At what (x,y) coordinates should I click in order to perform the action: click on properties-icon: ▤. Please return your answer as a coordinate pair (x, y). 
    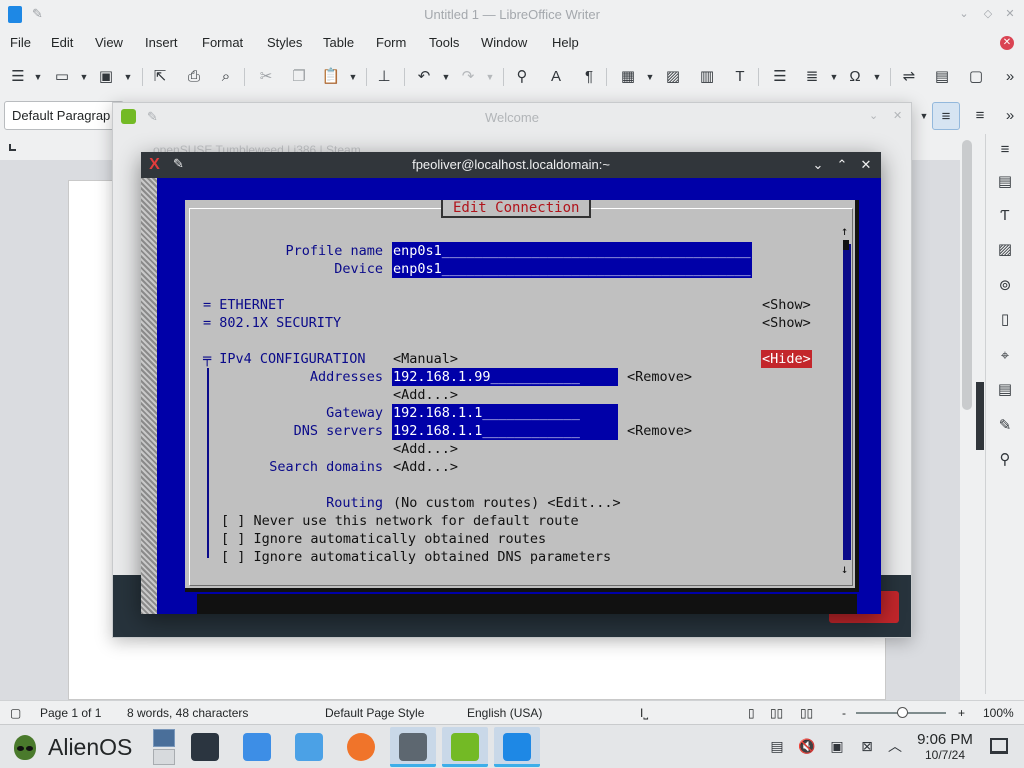
    Looking at the image, I should click on (1005, 182).